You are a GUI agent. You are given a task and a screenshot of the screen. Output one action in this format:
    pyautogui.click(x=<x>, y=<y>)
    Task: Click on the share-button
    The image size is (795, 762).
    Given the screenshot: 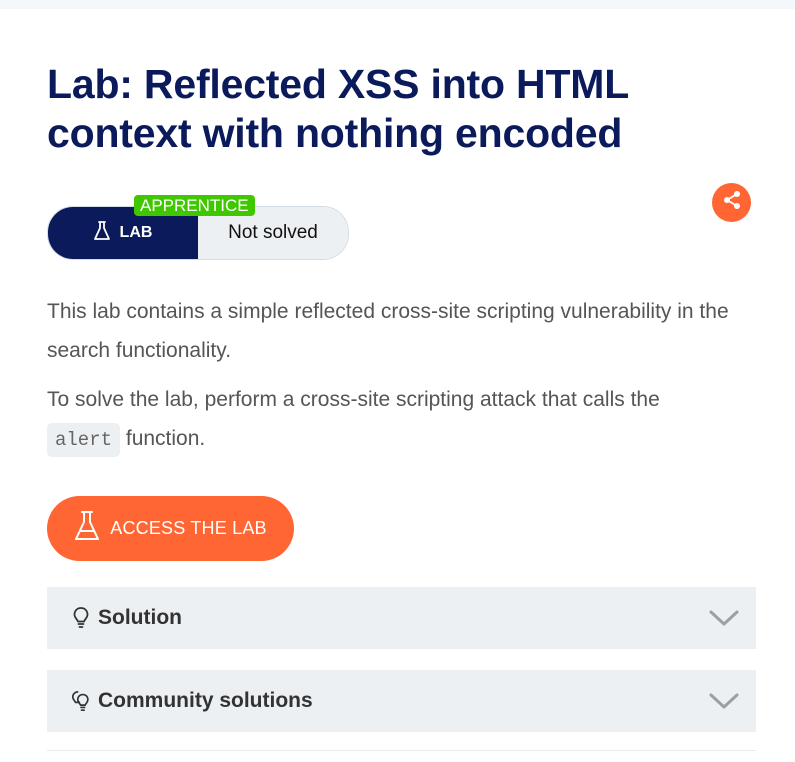 What is the action you would take?
    pyautogui.click(x=731, y=202)
    